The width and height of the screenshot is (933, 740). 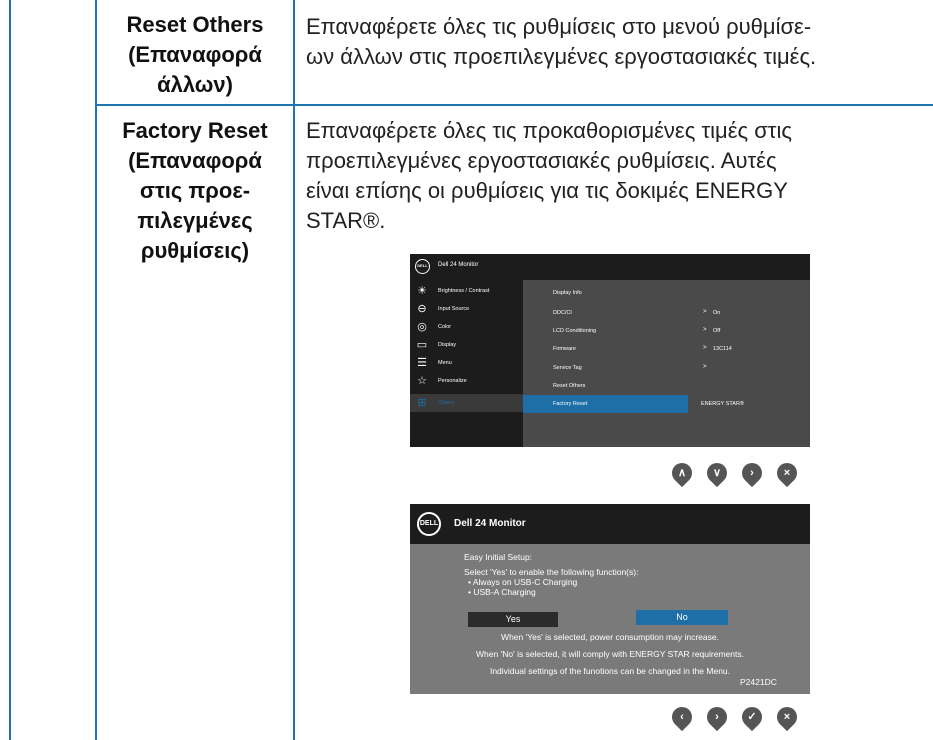 I want to click on osd-row-reset-others: Reset Others, so click(x=666, y=386).